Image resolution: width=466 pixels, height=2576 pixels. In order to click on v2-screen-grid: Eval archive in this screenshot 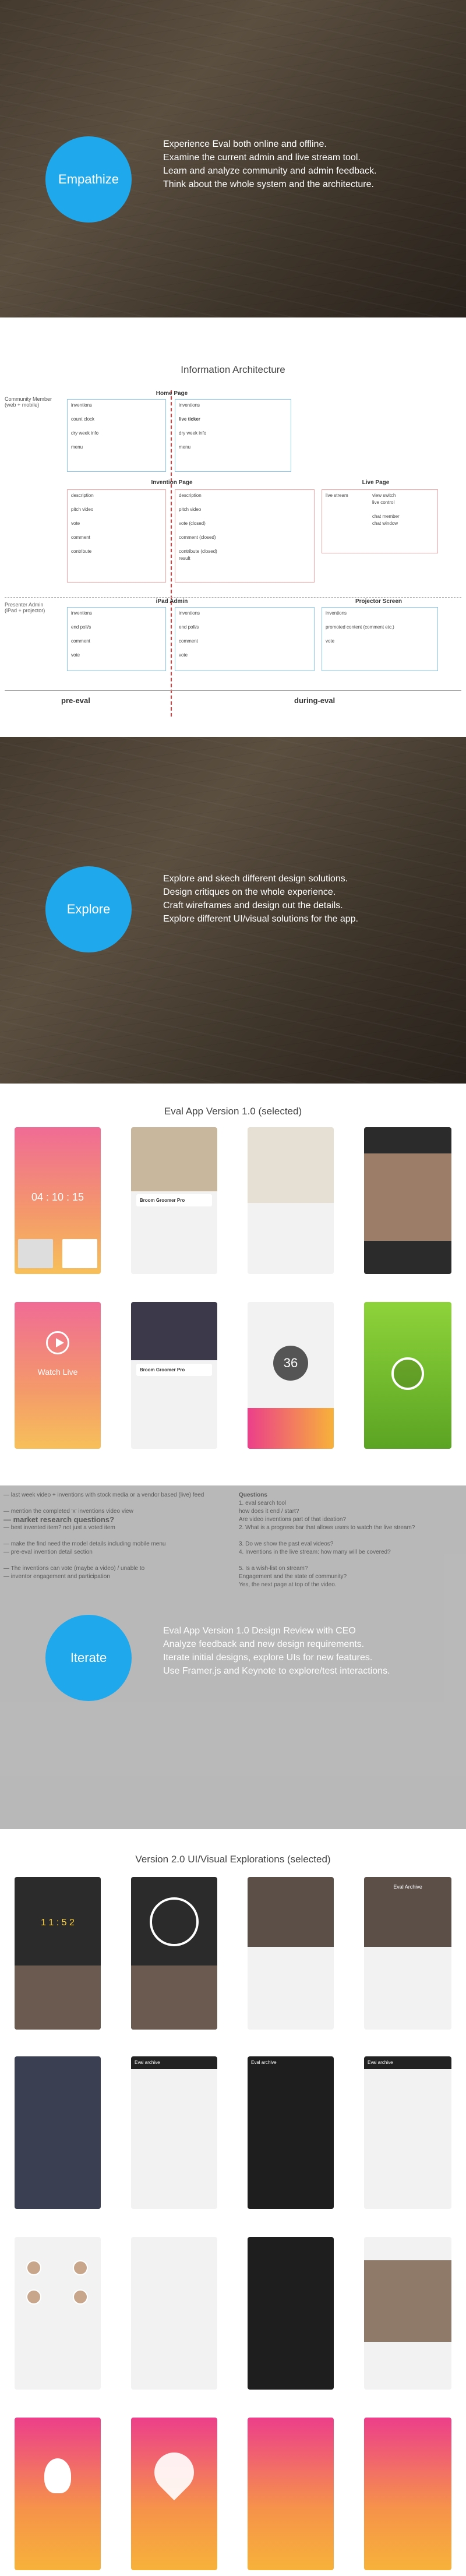, I will do `click(174, 2132)`.